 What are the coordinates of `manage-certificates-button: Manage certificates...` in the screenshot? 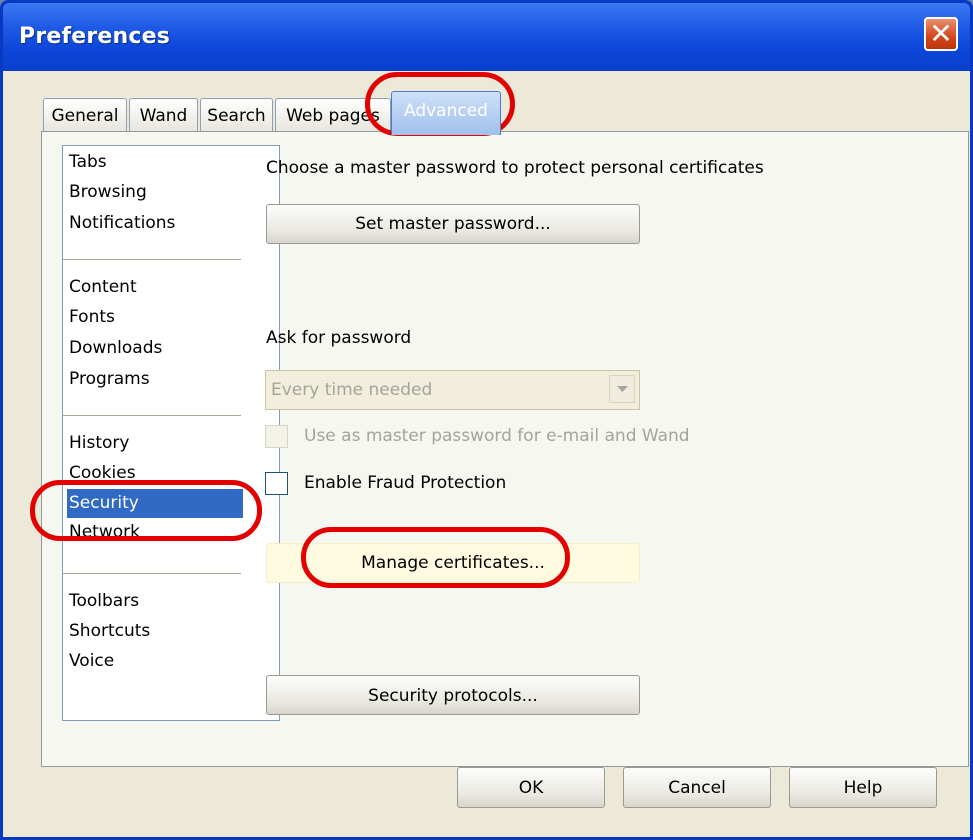 It's located at (453, 563).